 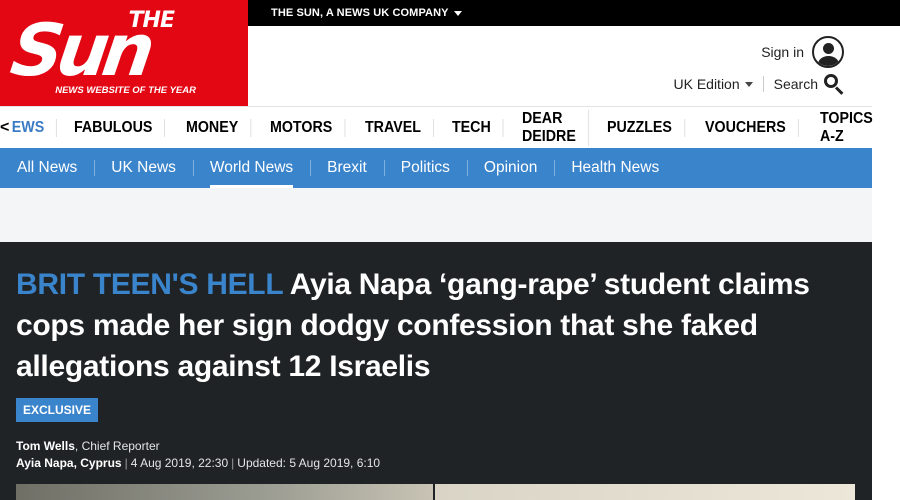 What do you see at coordinates (149, 284) in the screenshot?
I see `headline-kicker: BRIT TEEN'S HELL` at bounding box center [149, 284].